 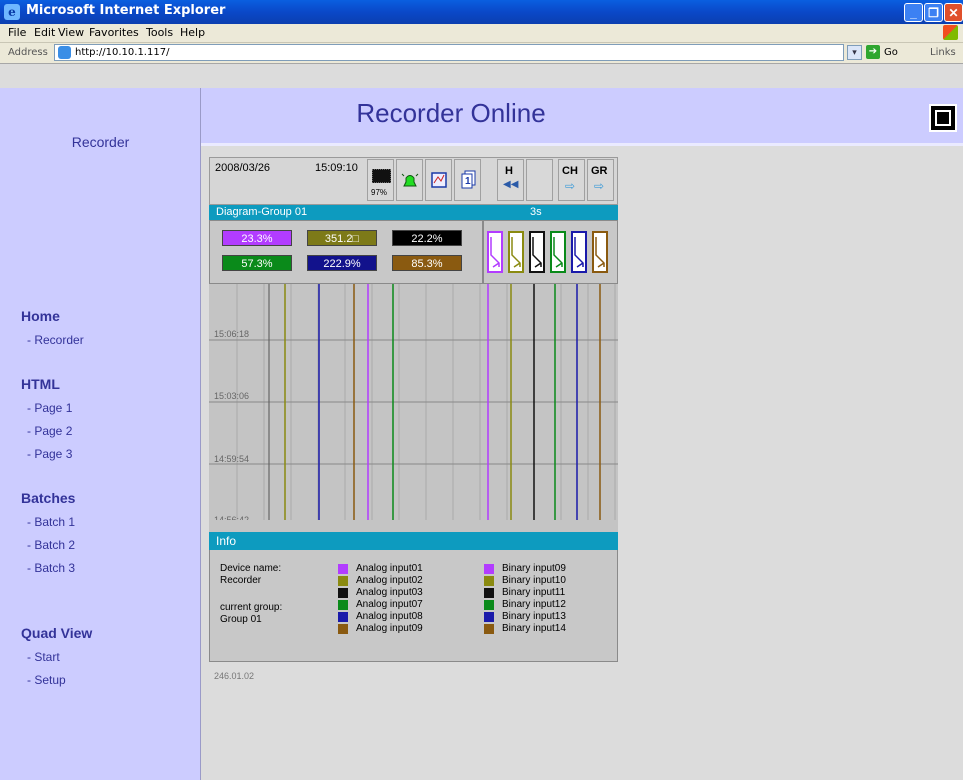 I want to click on fullscreen-button, so click(x=943, y=118).